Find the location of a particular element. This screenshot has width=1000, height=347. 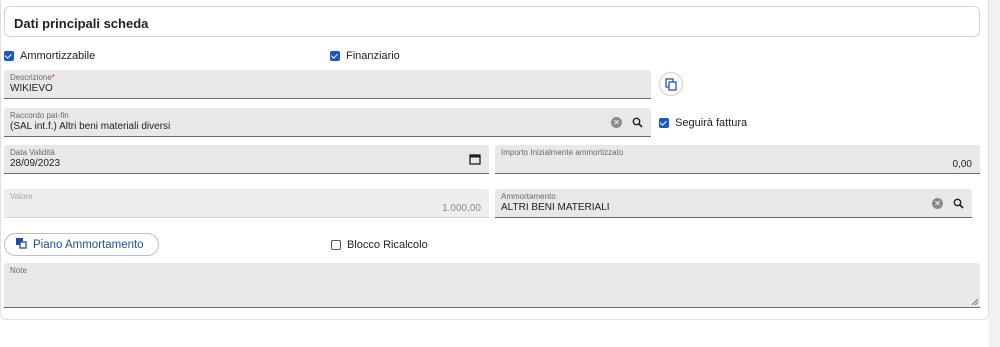

calendar-icon is located at coordinates (475, 159).